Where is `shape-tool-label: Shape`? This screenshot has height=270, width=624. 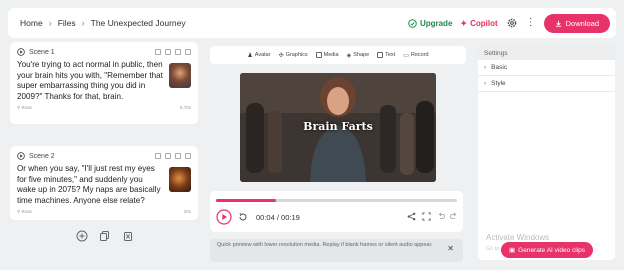
shape-tool-label: Shape is located at coordinates (361, 55).